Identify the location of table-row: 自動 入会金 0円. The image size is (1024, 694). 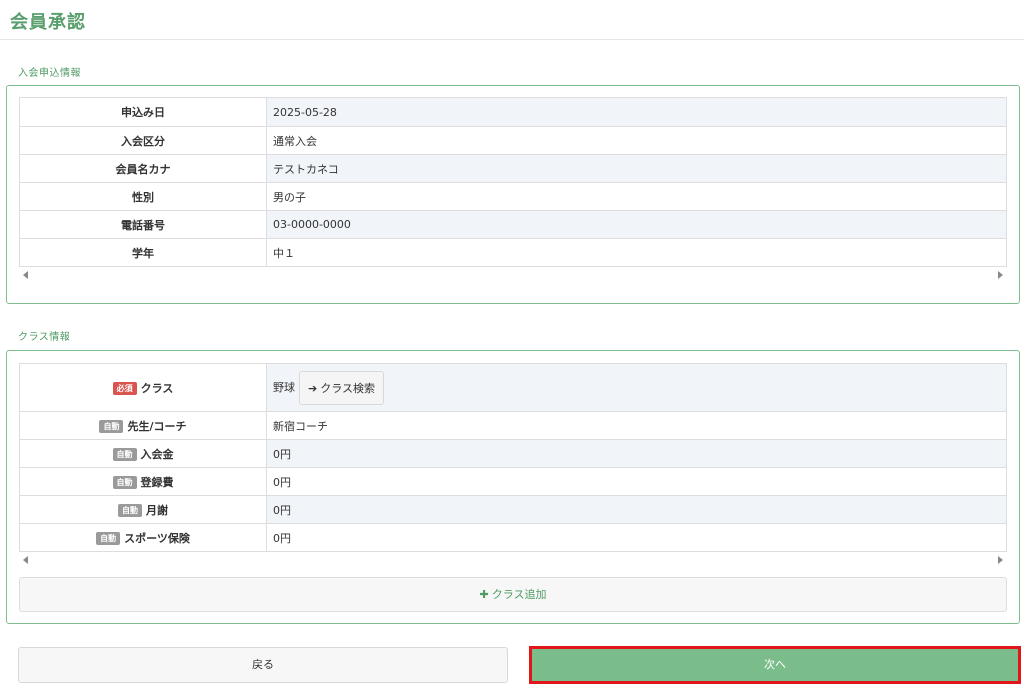
(513, 453).